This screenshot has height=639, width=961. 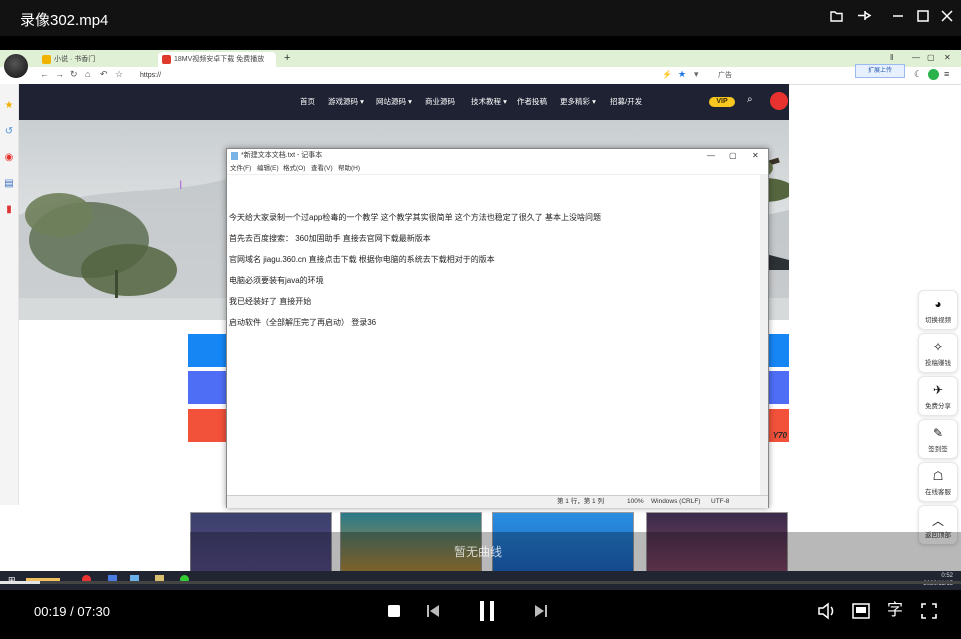 What do you see at coordinates (394, 611) in the screenshot?
I see `stop-button` at bounding box center [394, 611].